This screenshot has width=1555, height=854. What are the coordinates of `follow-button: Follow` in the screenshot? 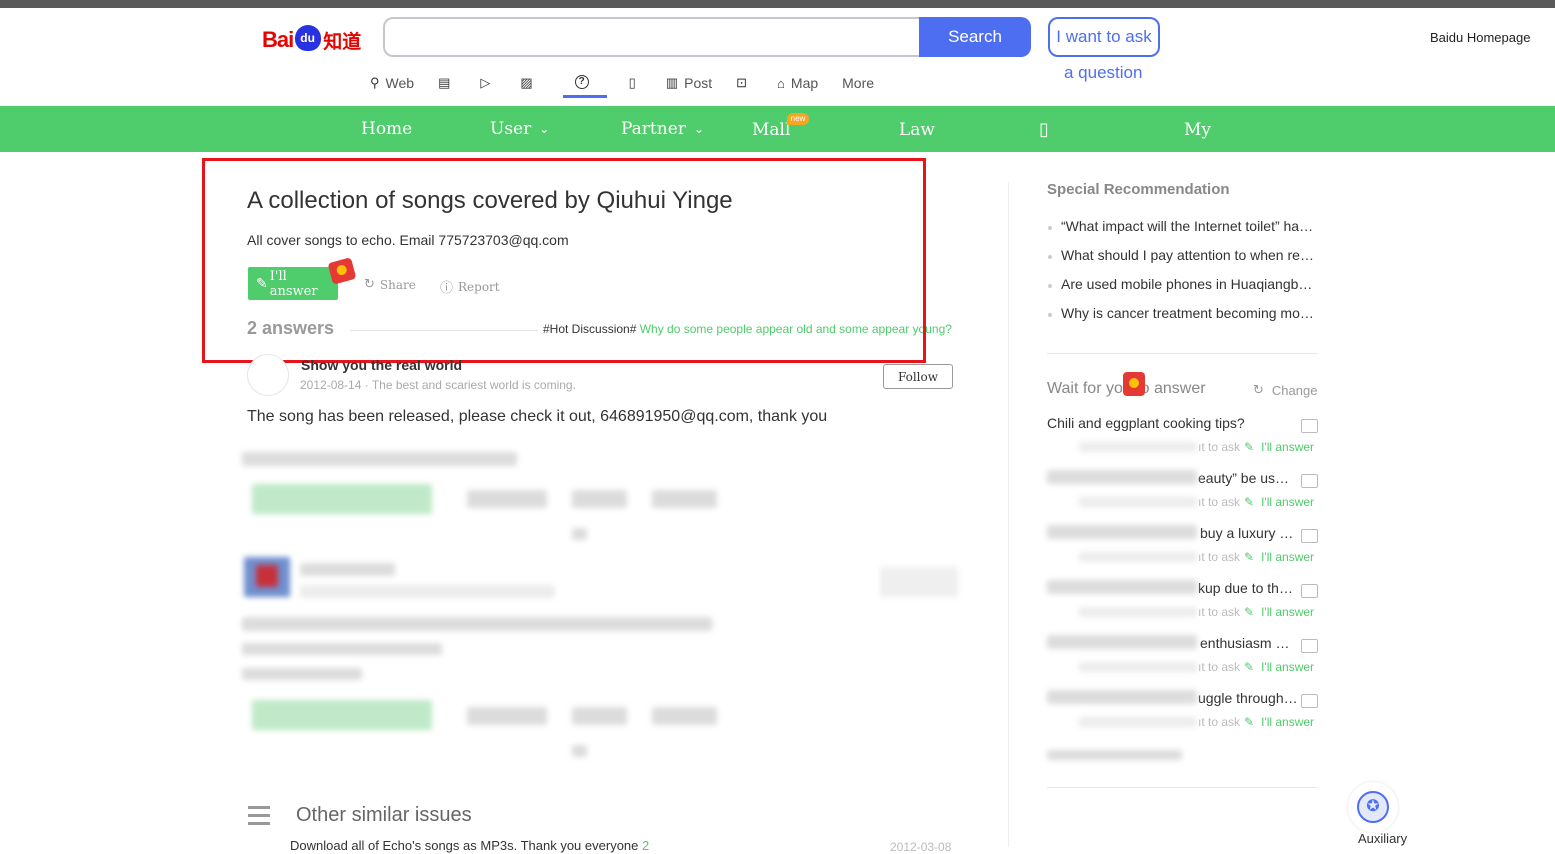 It's located at (918, 376).